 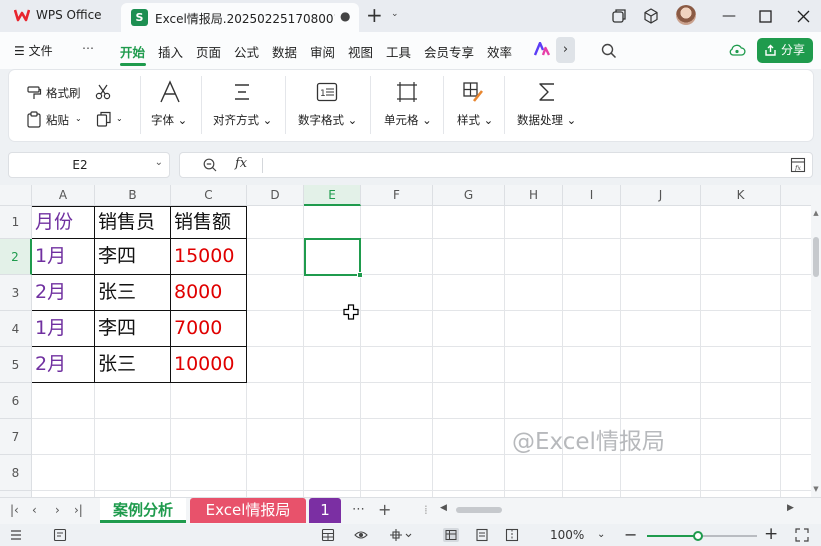 What do you see at coordinates (34, 119) in the screenshot?
I see `paste-icon` at bounding box center [34, 119].